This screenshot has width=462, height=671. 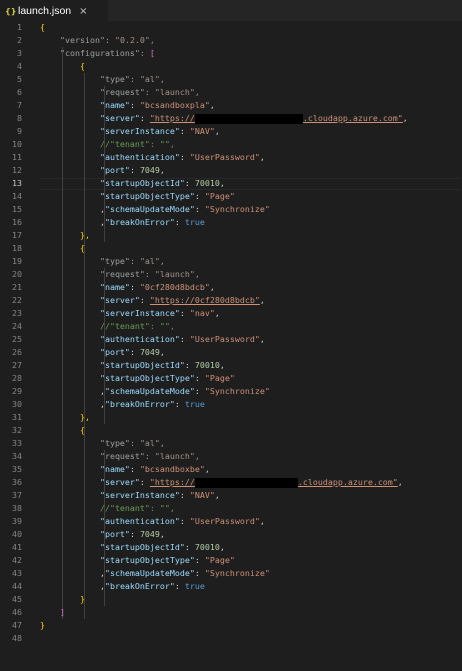 What do you see at coordinates (17, 235) in the screenshot?
I see `line-number: 17` at bounding box center [17, 235].